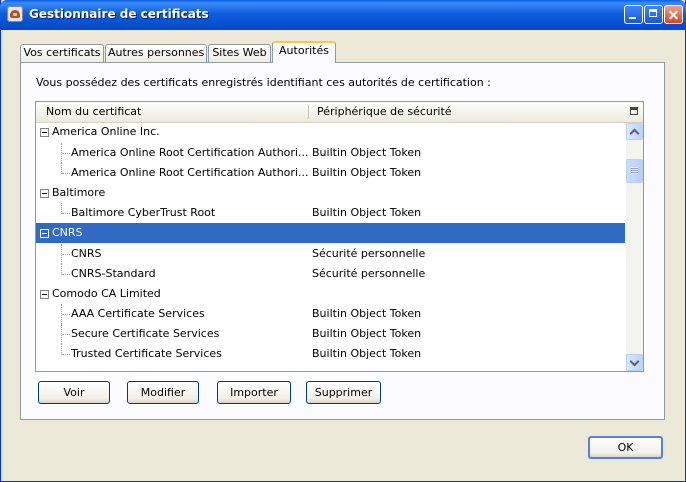 The image size is (686, 482). I want to click on tree-group-row: America Online Inc., so click(330, 132).